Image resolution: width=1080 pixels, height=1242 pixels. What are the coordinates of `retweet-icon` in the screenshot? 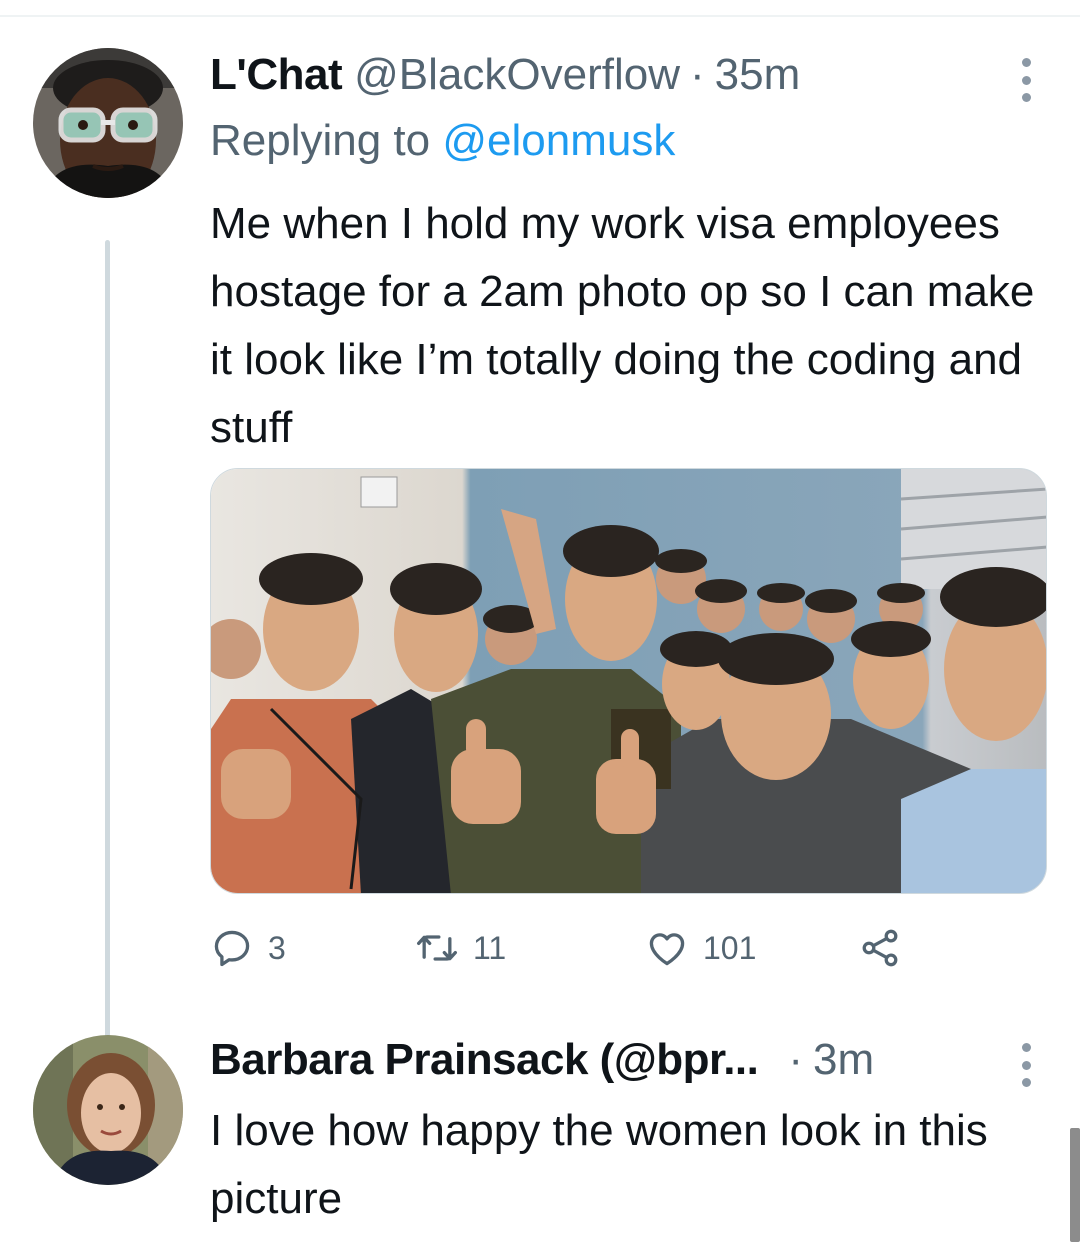 It's located at (437, 948).